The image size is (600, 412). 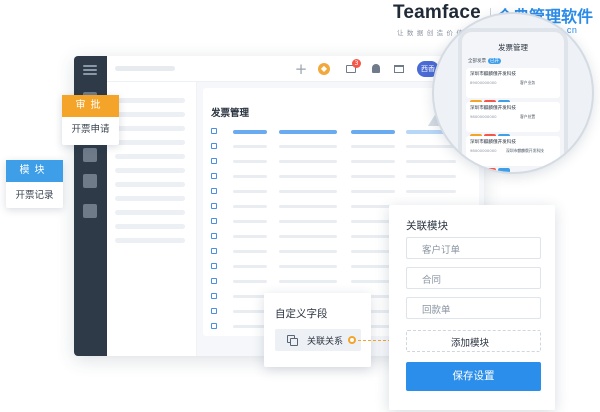 What do you see at coordinates (145, 68) in the screenshot?
I see `breadcrumb-placeholder` at bounding box center [145, 68].